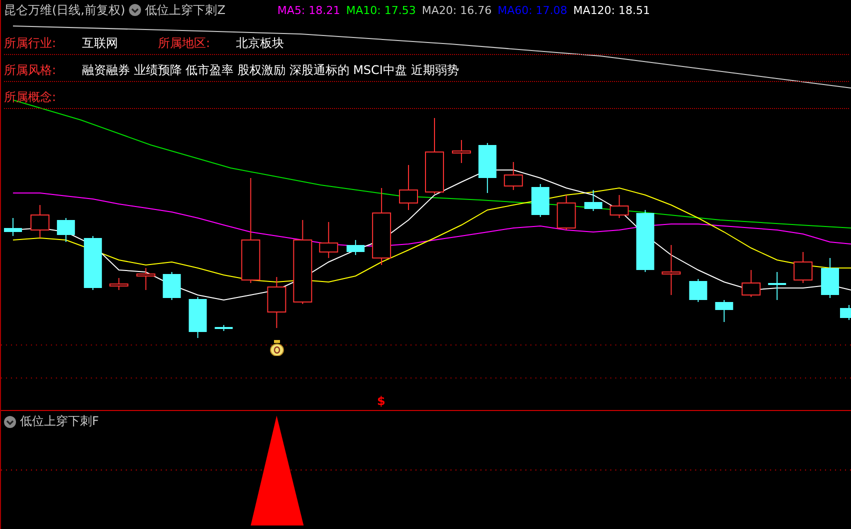 Image resolution: width=851 pixels, height=529 pixels. What do you see at coordinates (100, 43) in the screenshot?
I see `info-value: 互联网` at bounding box center [100, 43].